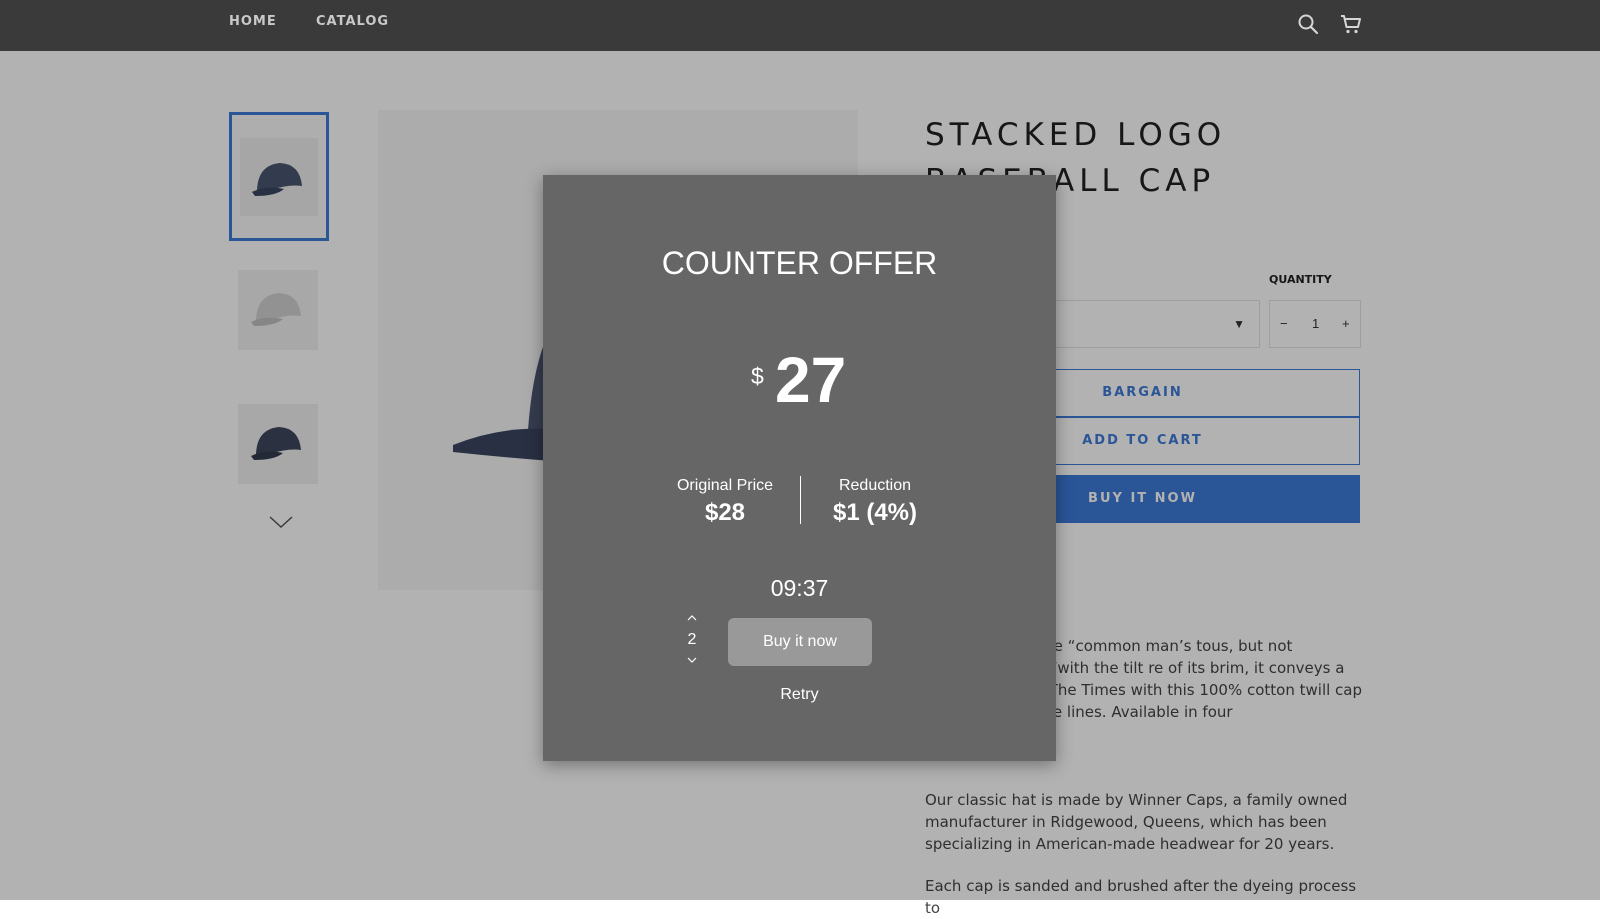  Describe the element at coordinates (692, 640) in the screenshot. I see `stepper-value: 2` at that location.